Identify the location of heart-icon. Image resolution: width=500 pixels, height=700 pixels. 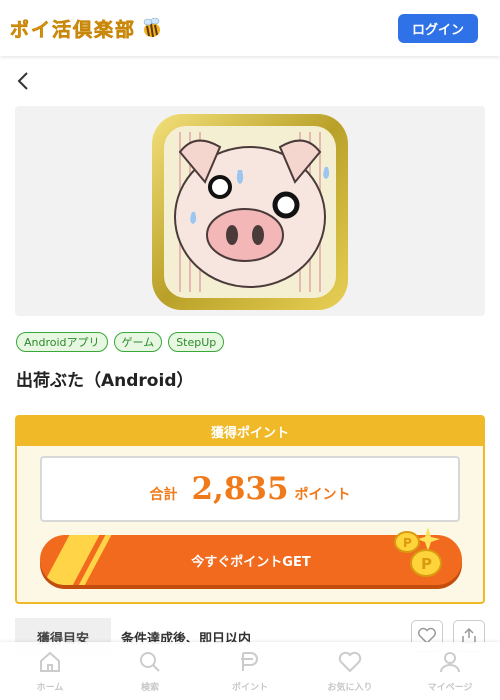
(350, 662).